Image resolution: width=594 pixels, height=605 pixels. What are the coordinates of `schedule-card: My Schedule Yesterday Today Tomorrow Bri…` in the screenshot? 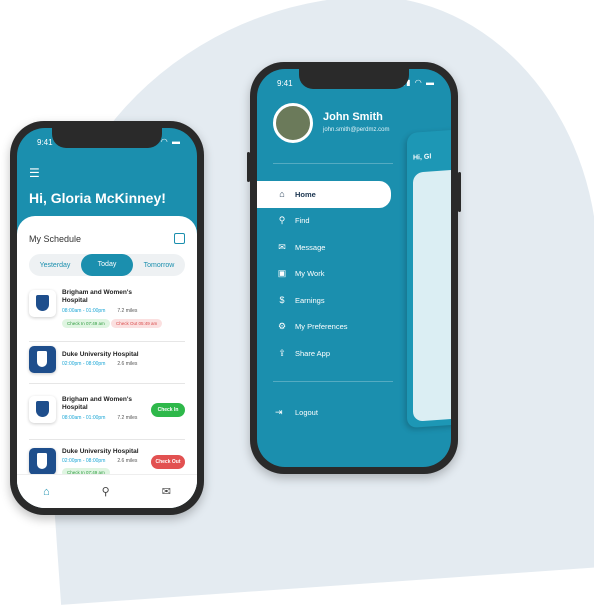 It's located at (107, 362).